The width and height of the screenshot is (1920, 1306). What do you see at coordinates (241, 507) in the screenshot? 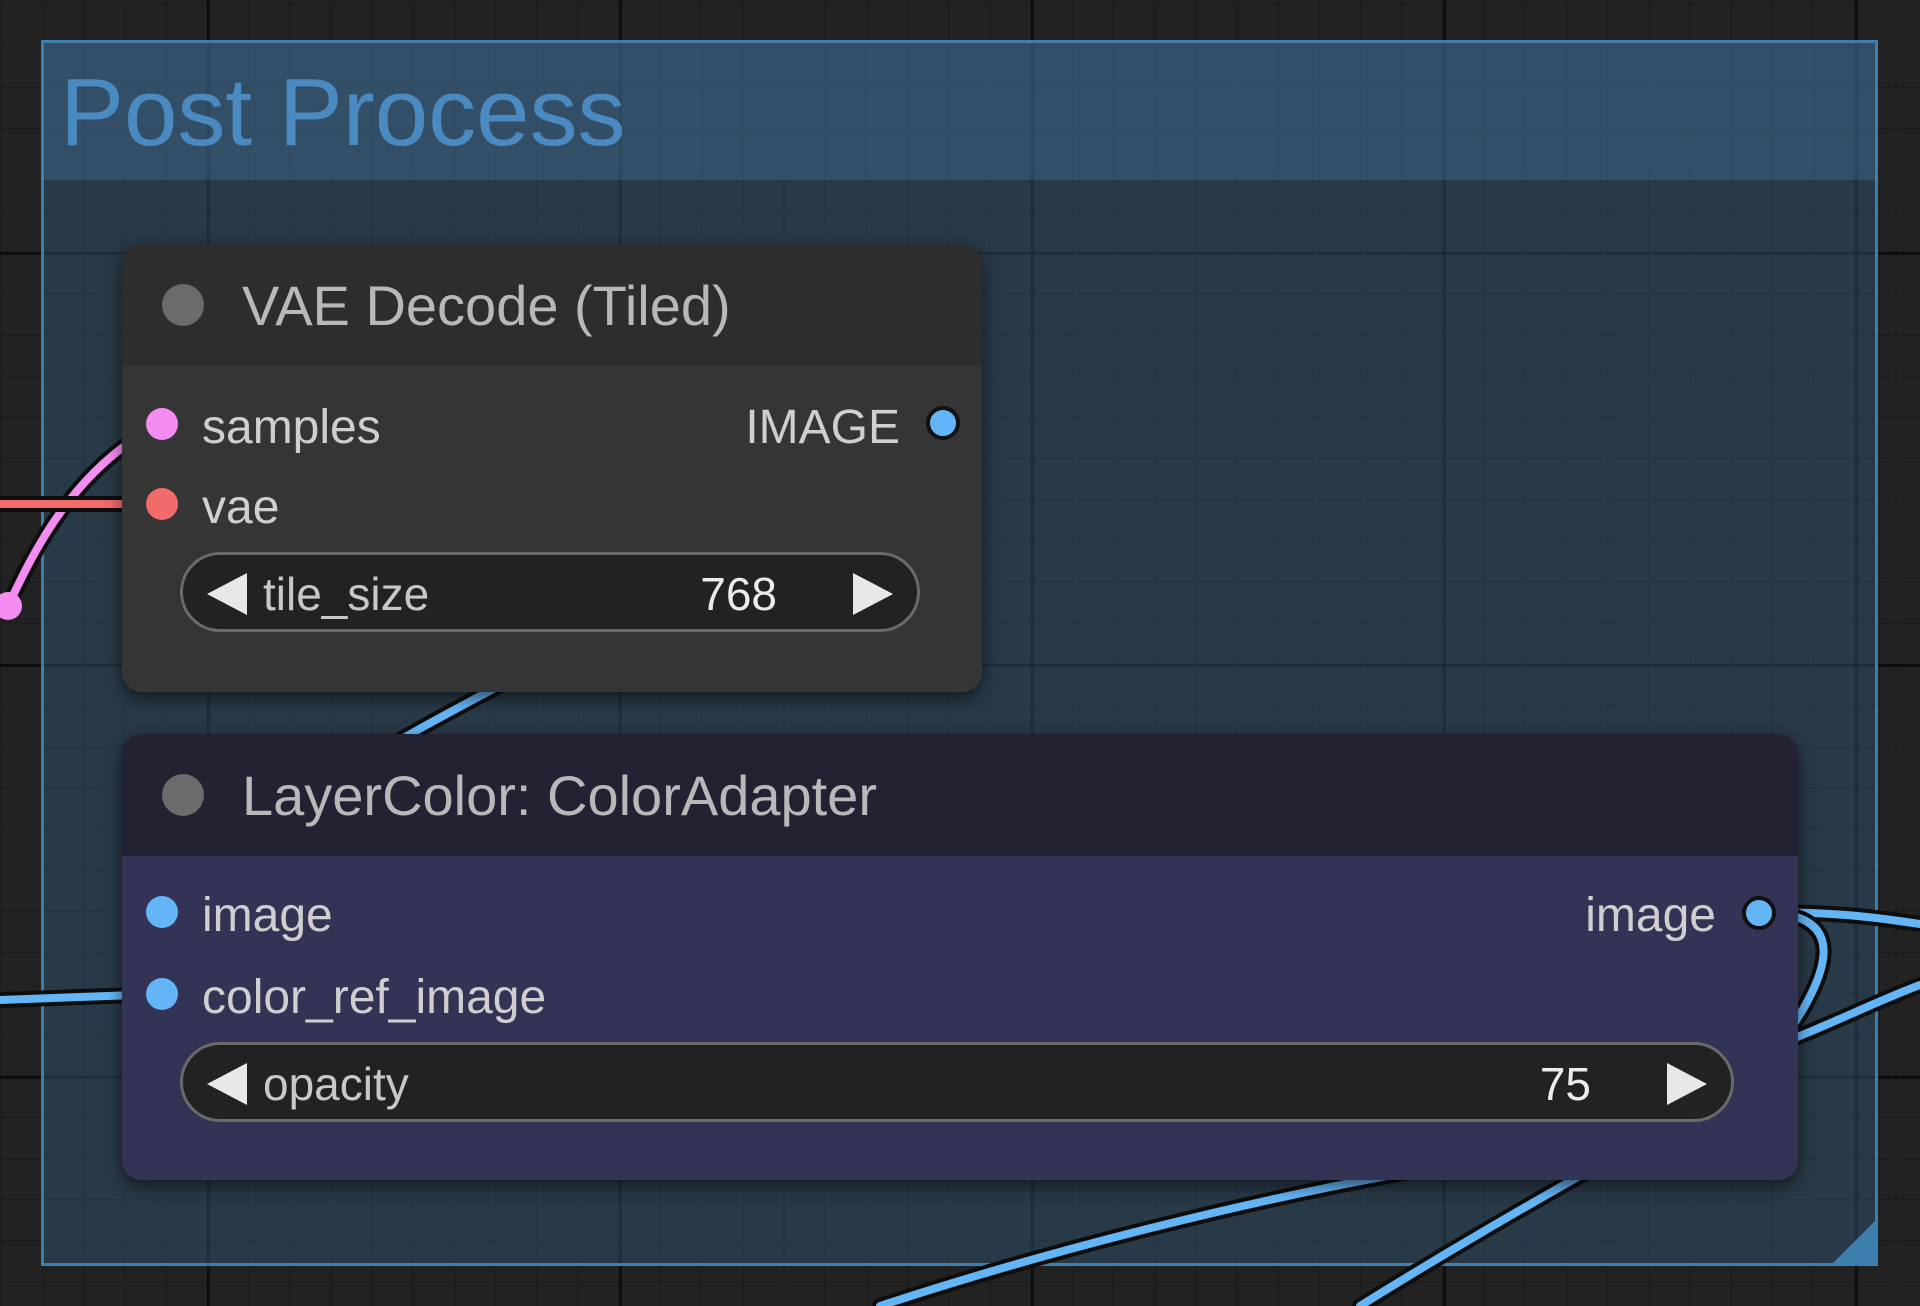
I see `vae-input-label: vae` at bounding box center [241, 507].